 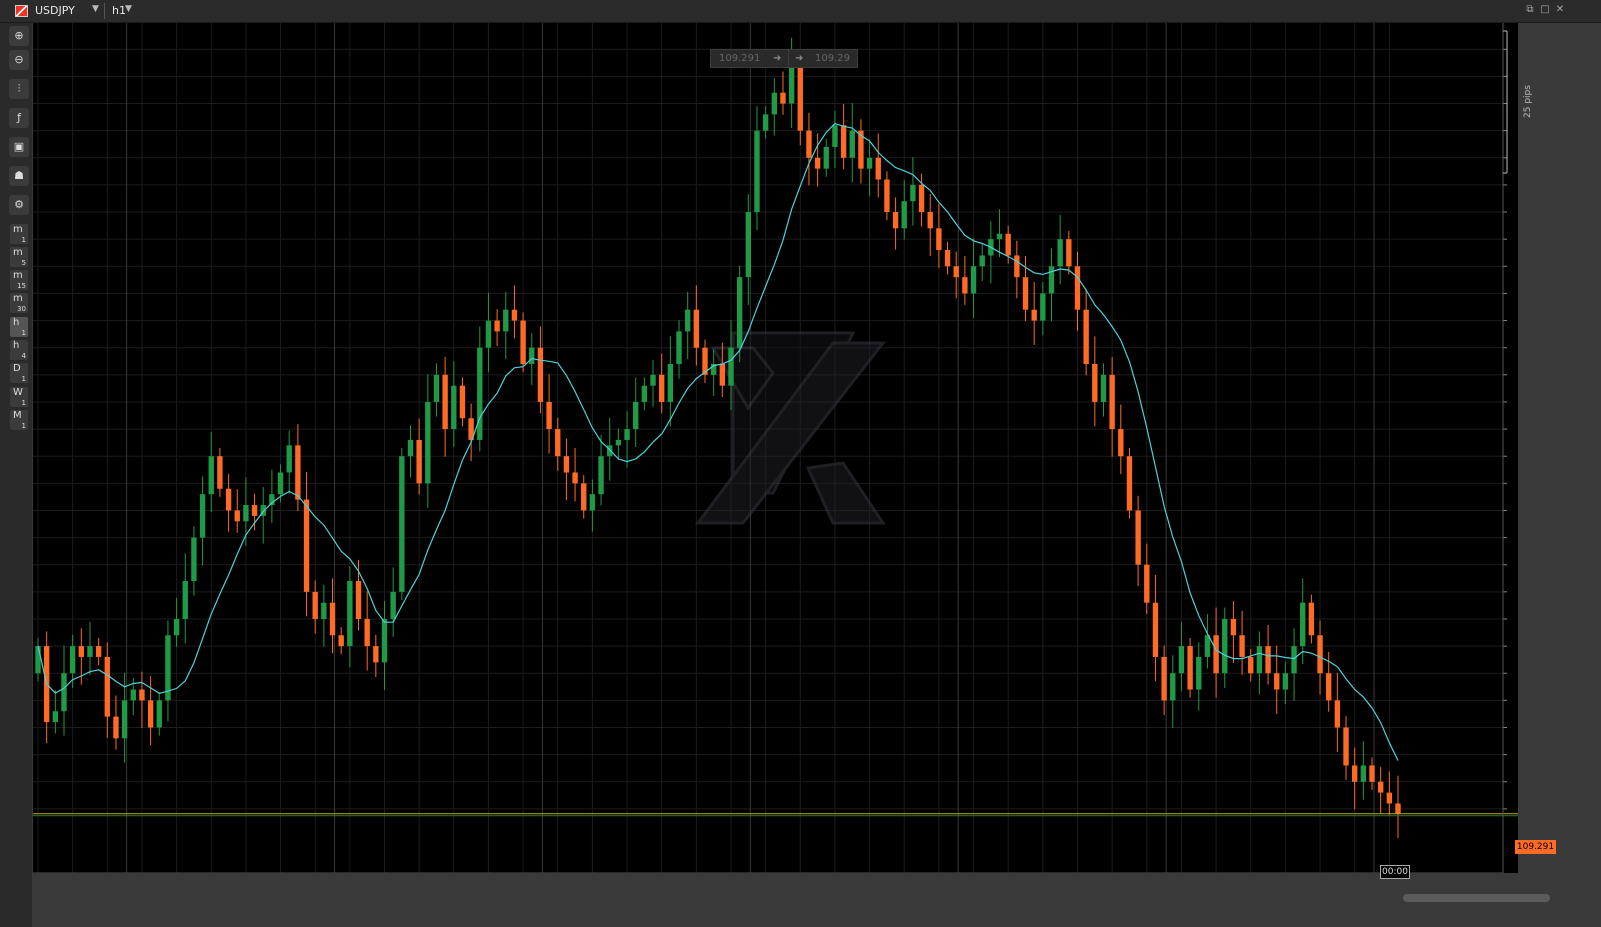 I want to click on zoom-in-icon: ⊕, so click(x=19, y=36).